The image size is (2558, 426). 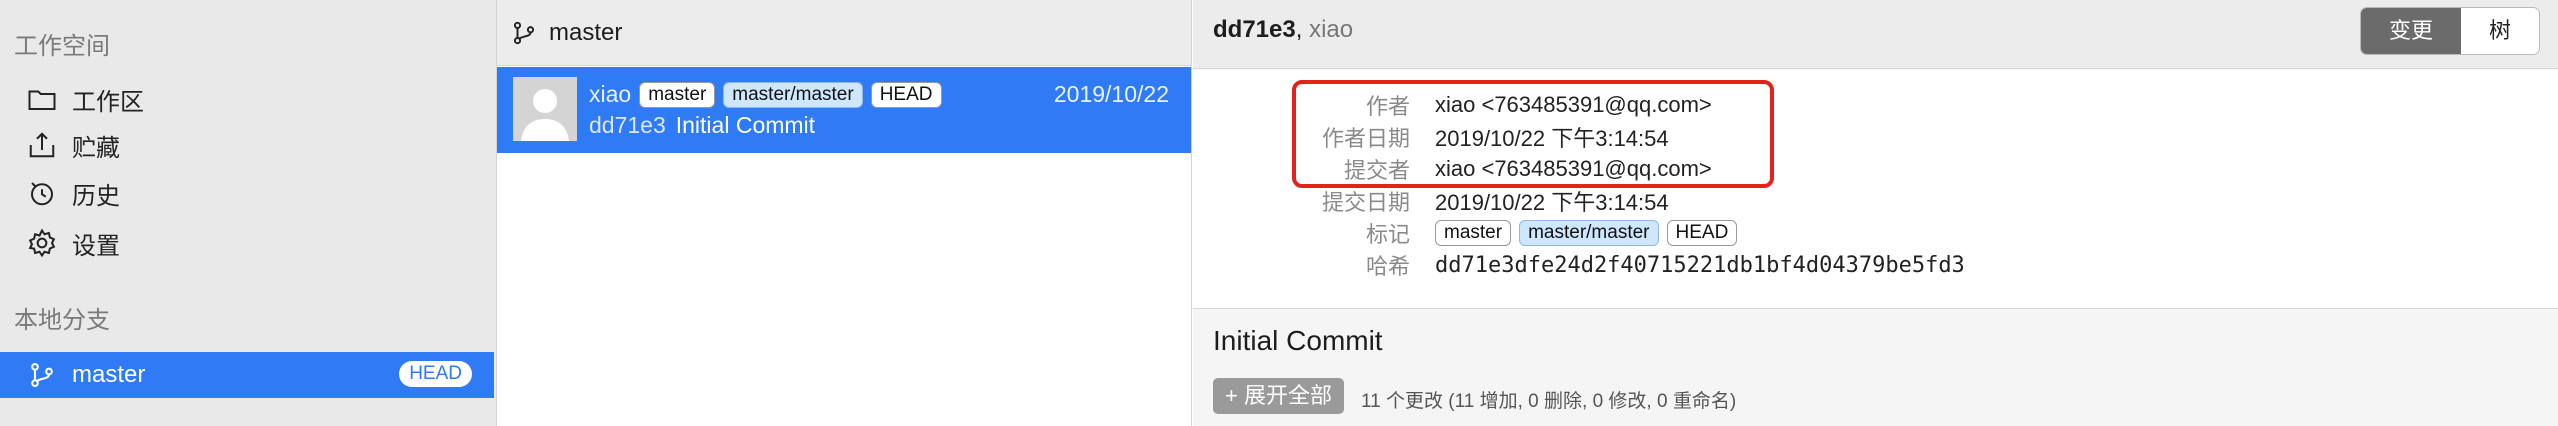 What do you see at coordinates (1111, 94) in the screenshot?
I see `commit-date: 2019/10/22` at bounding box center [1111, 94].